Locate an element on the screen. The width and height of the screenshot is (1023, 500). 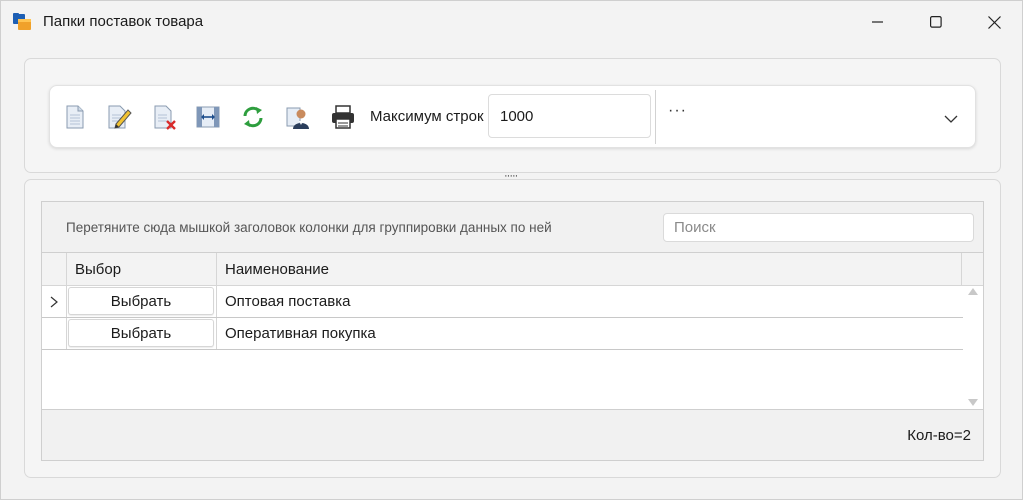
vertical-scrollbar is located at coordinates (973, 347).